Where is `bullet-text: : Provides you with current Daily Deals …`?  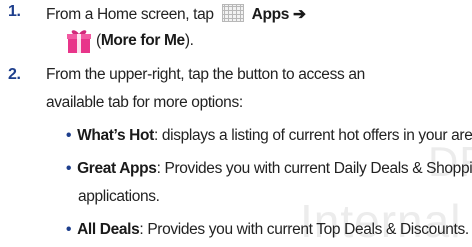 bullet-text: : Provides you with current Daily Deals … is located at coordinates (314, 168).